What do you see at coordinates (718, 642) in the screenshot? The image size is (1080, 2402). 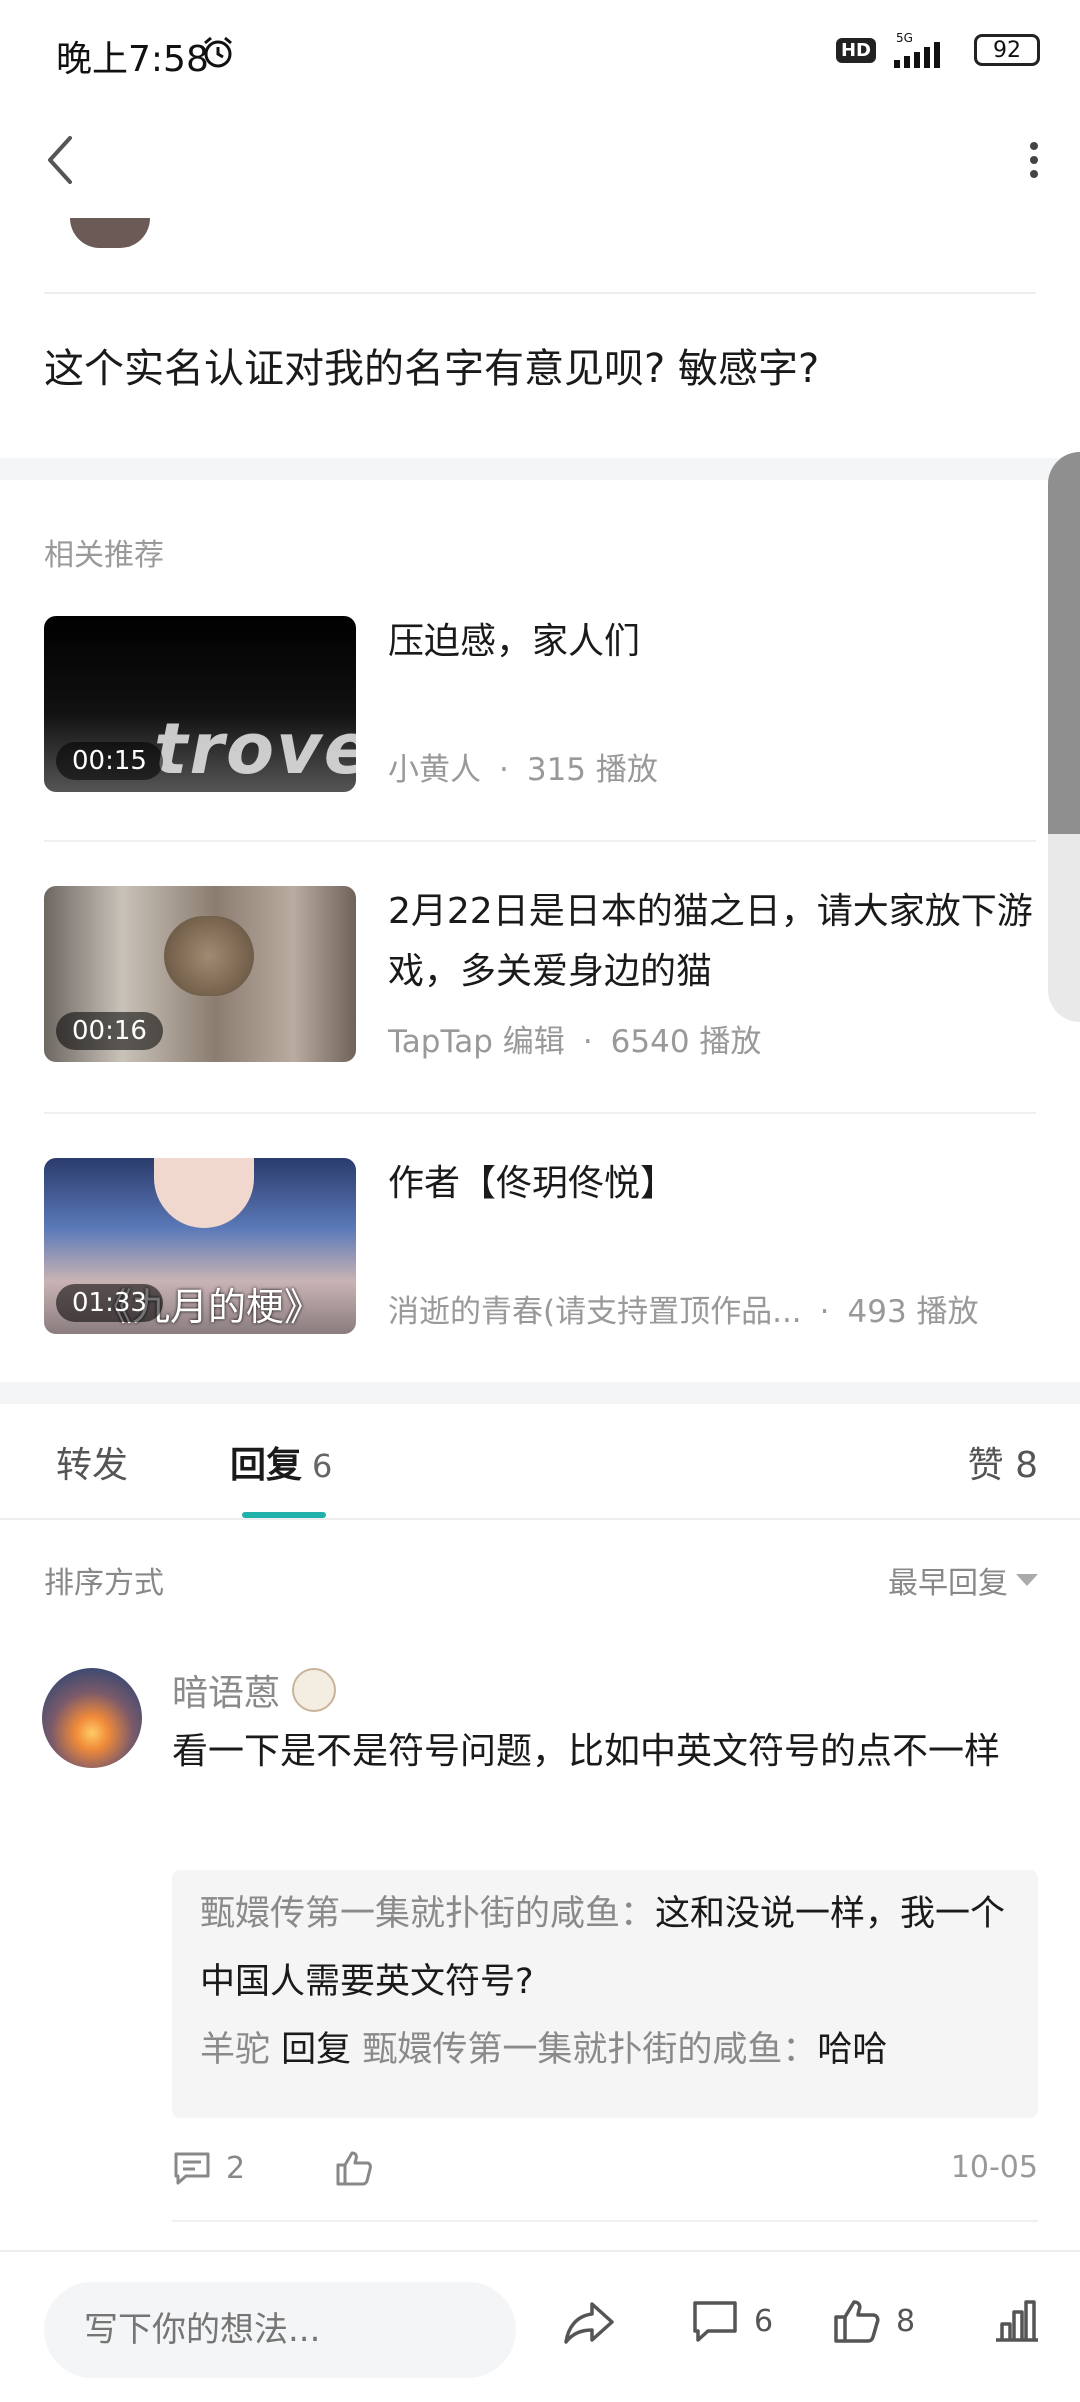 I see `video-title: 压迫感，家人们` at bounding box center [718, 642].